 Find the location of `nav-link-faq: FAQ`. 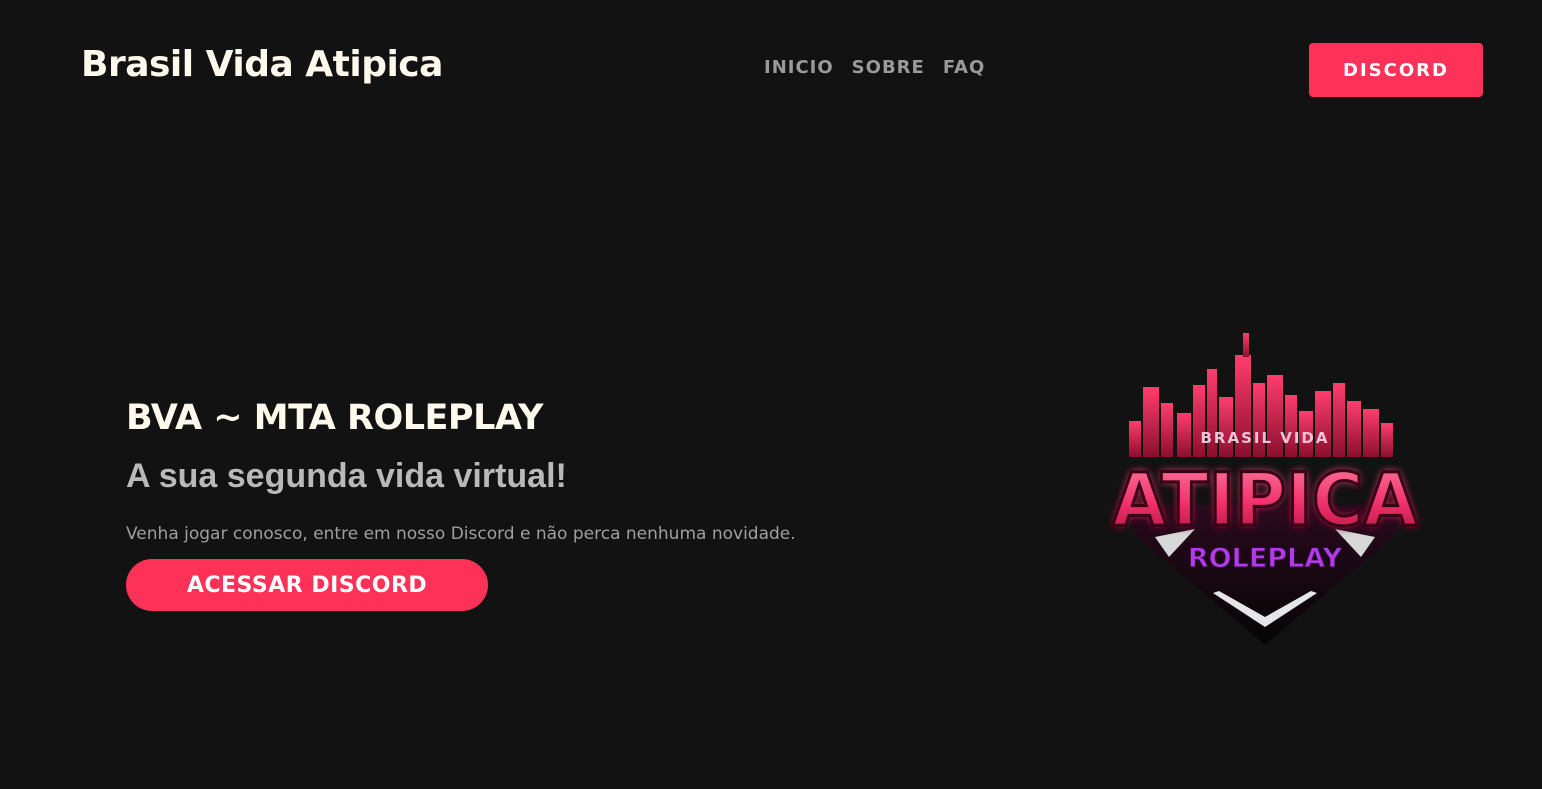

nav-link-faq: FAQ is located at coordinates (964, 67).